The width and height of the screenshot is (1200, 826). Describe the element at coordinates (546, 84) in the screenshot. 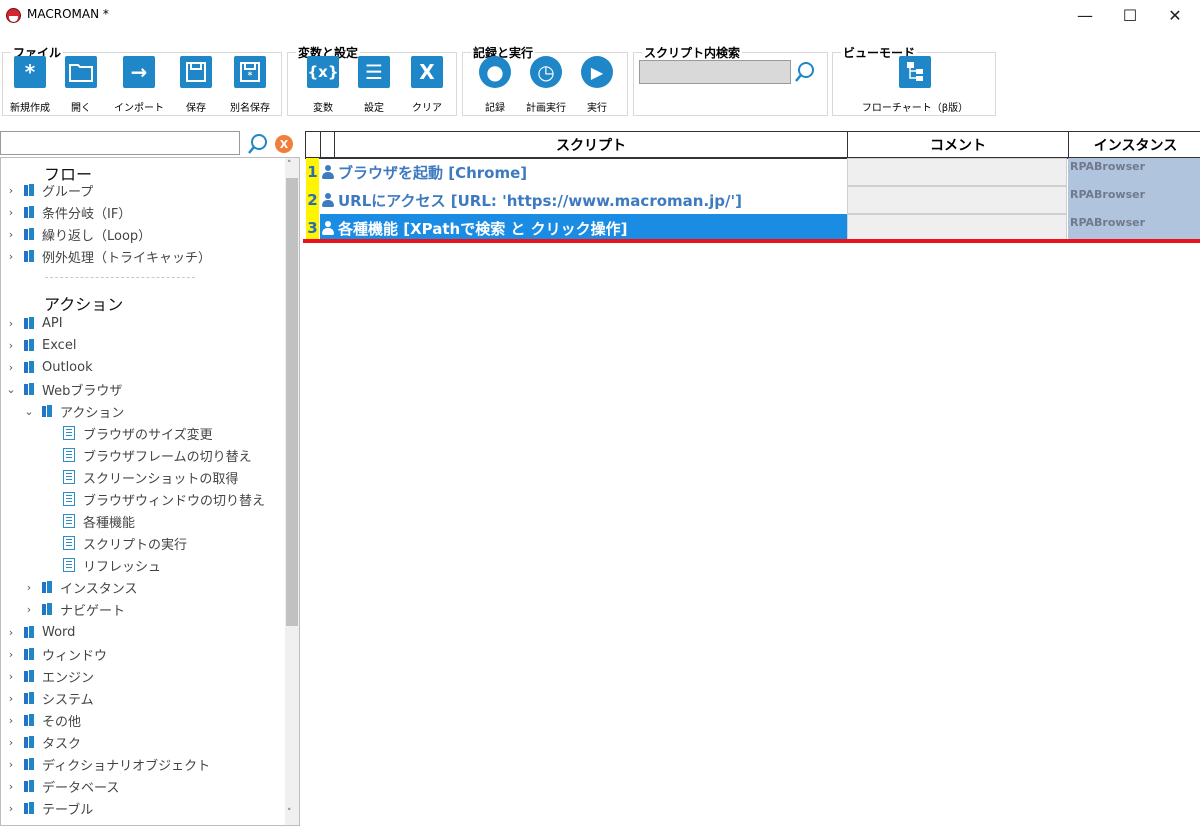

I see `schedule-run-button: ◷ 計画実行` at that location.